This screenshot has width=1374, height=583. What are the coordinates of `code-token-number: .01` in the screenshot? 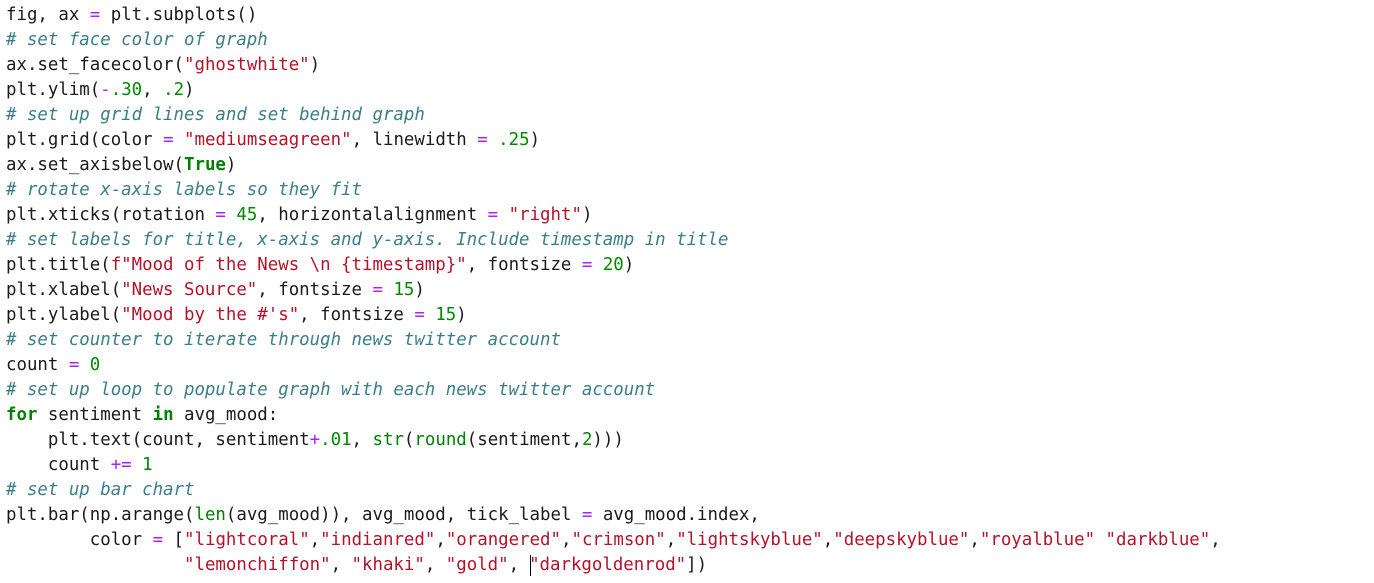 It's located at (336, 440).